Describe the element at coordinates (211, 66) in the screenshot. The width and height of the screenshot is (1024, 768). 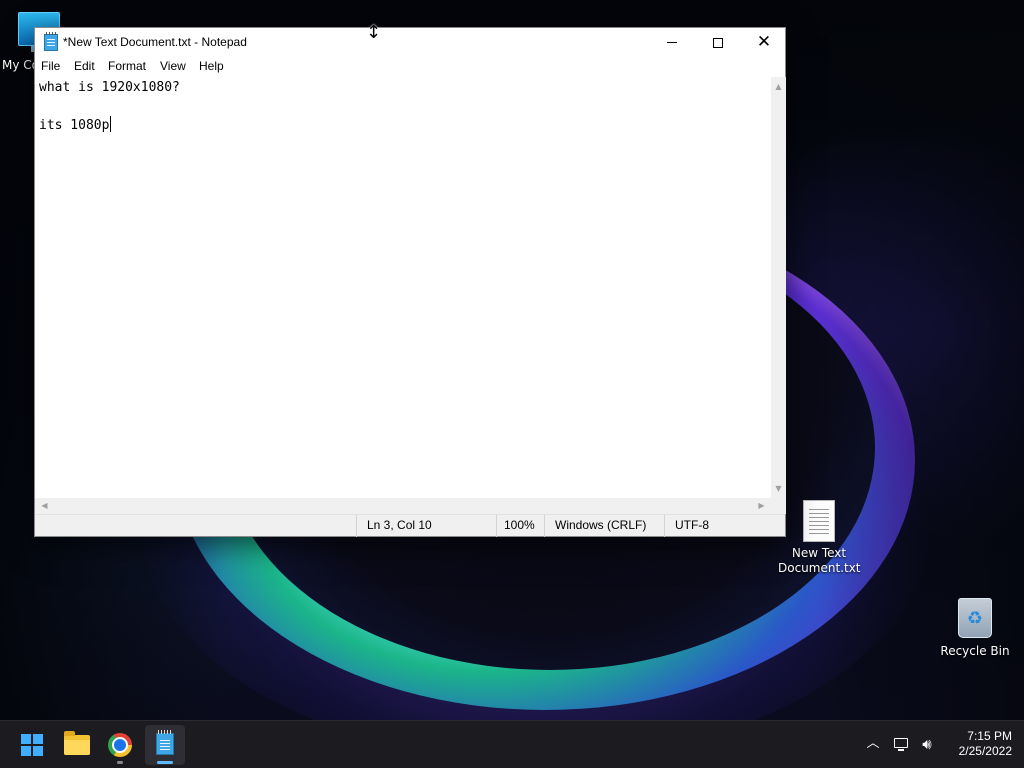
I see `menu-help: Help` at that location.